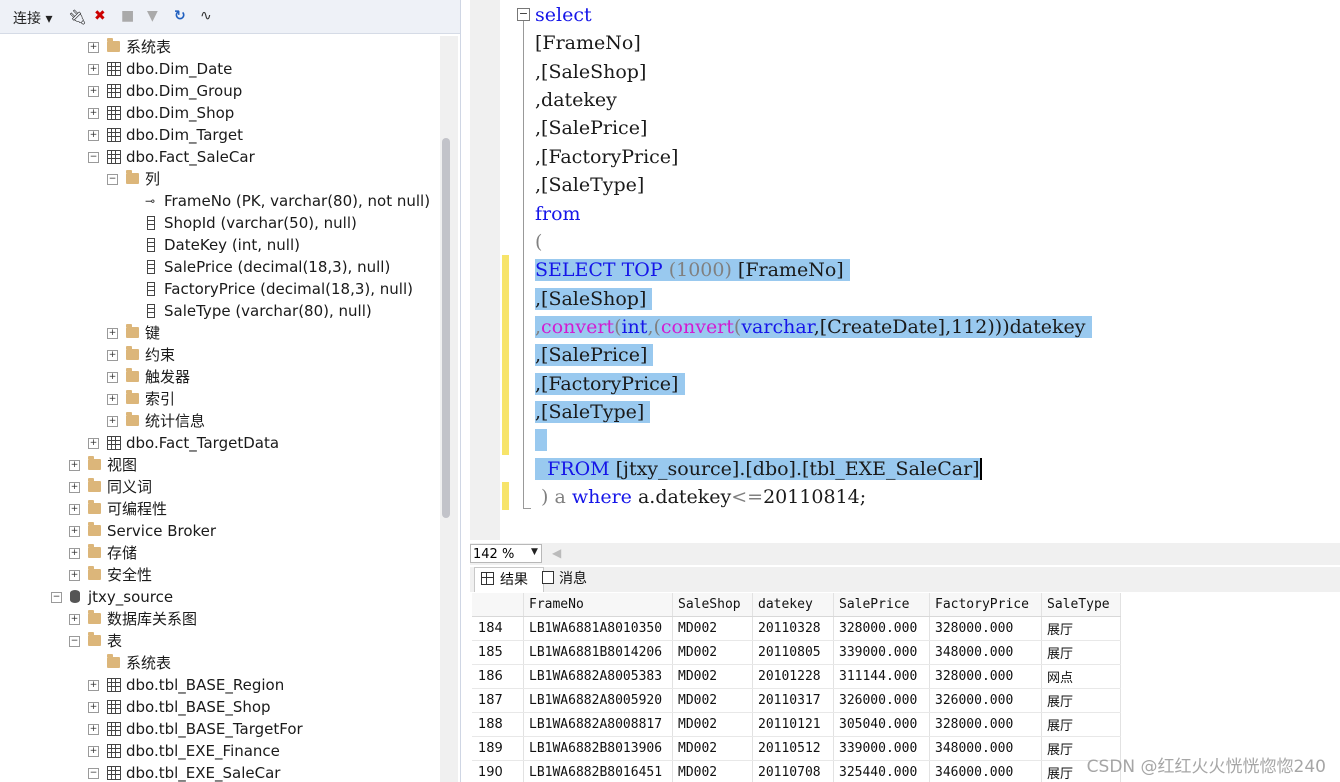  What do you see at coordinates (881, 605) in the screenshot?
I see `column-header: SalePrice` at bounding box center [881, 605].